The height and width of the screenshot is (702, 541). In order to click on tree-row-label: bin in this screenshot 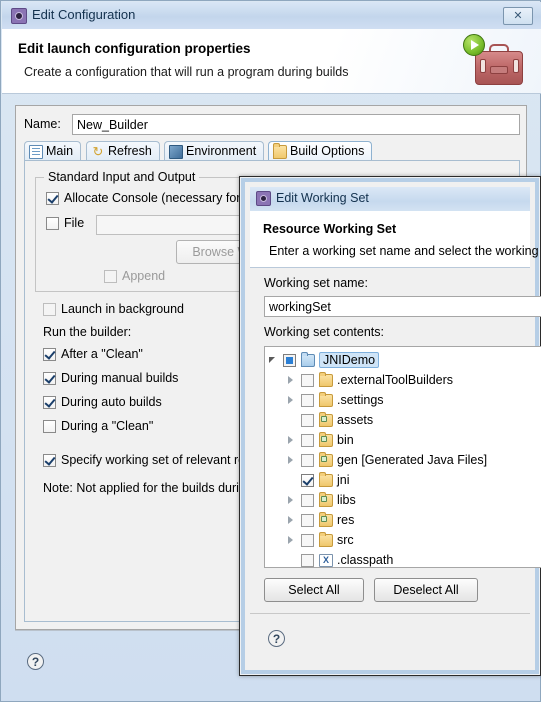, I will do `click(345, 440)`.